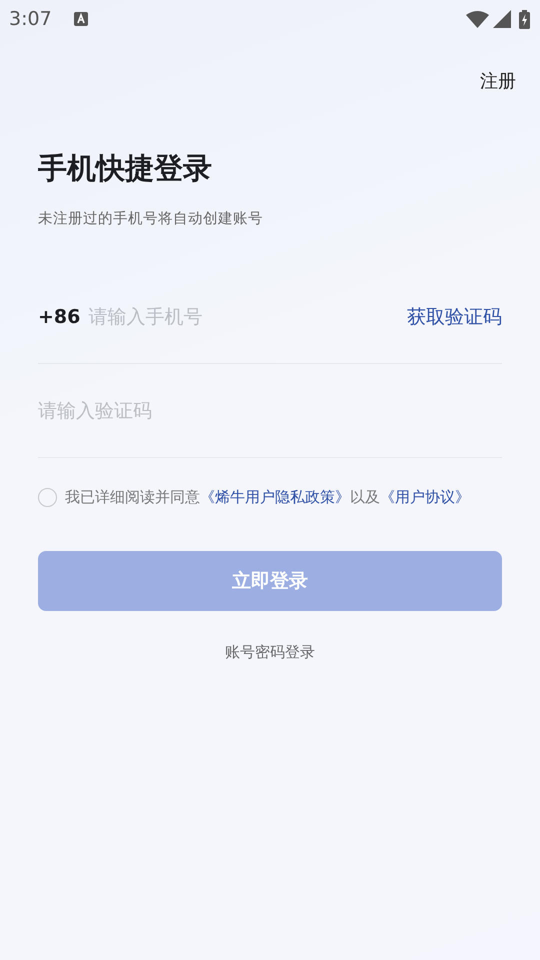 The height and width of the screenshot is (960, 540). Describe the element at coordinates (81, 19) in the screenshot. I see `notification-icon` at that location.